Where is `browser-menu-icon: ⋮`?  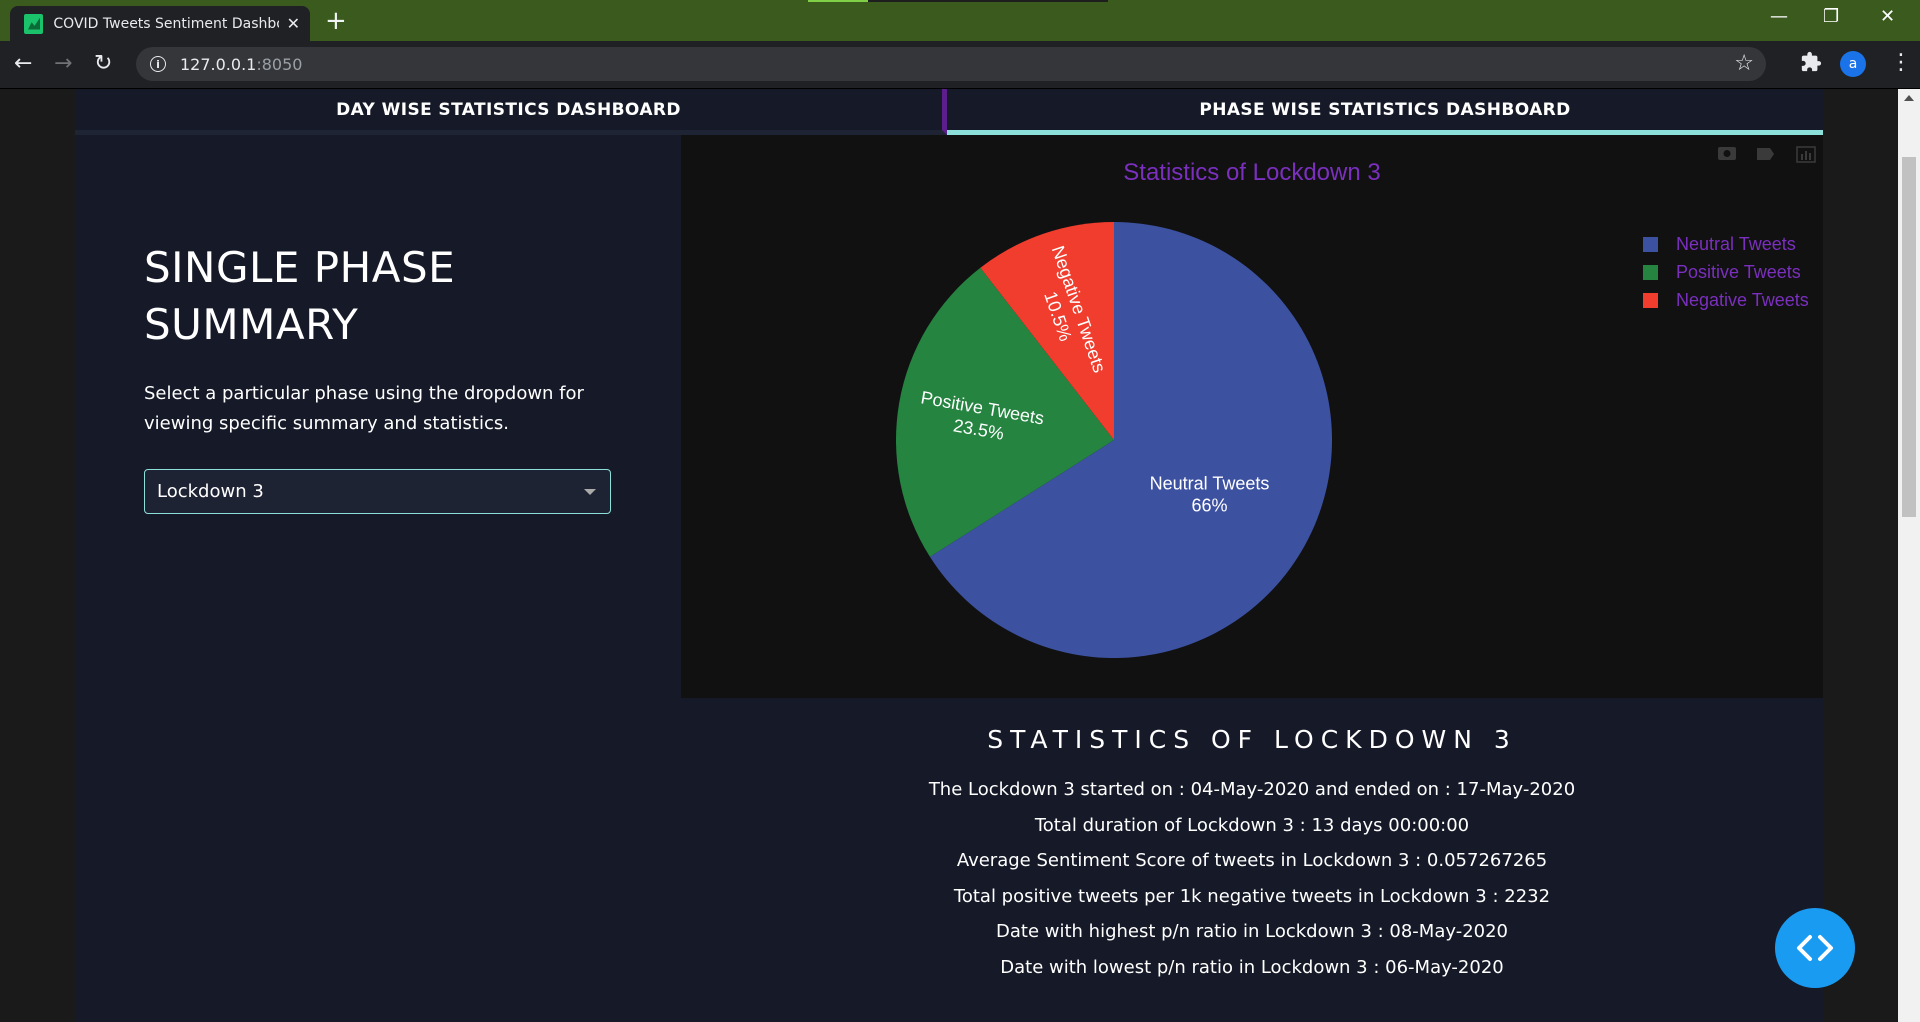
browser-menu-icon: ⋮ is located at coordinates (1901, 63).